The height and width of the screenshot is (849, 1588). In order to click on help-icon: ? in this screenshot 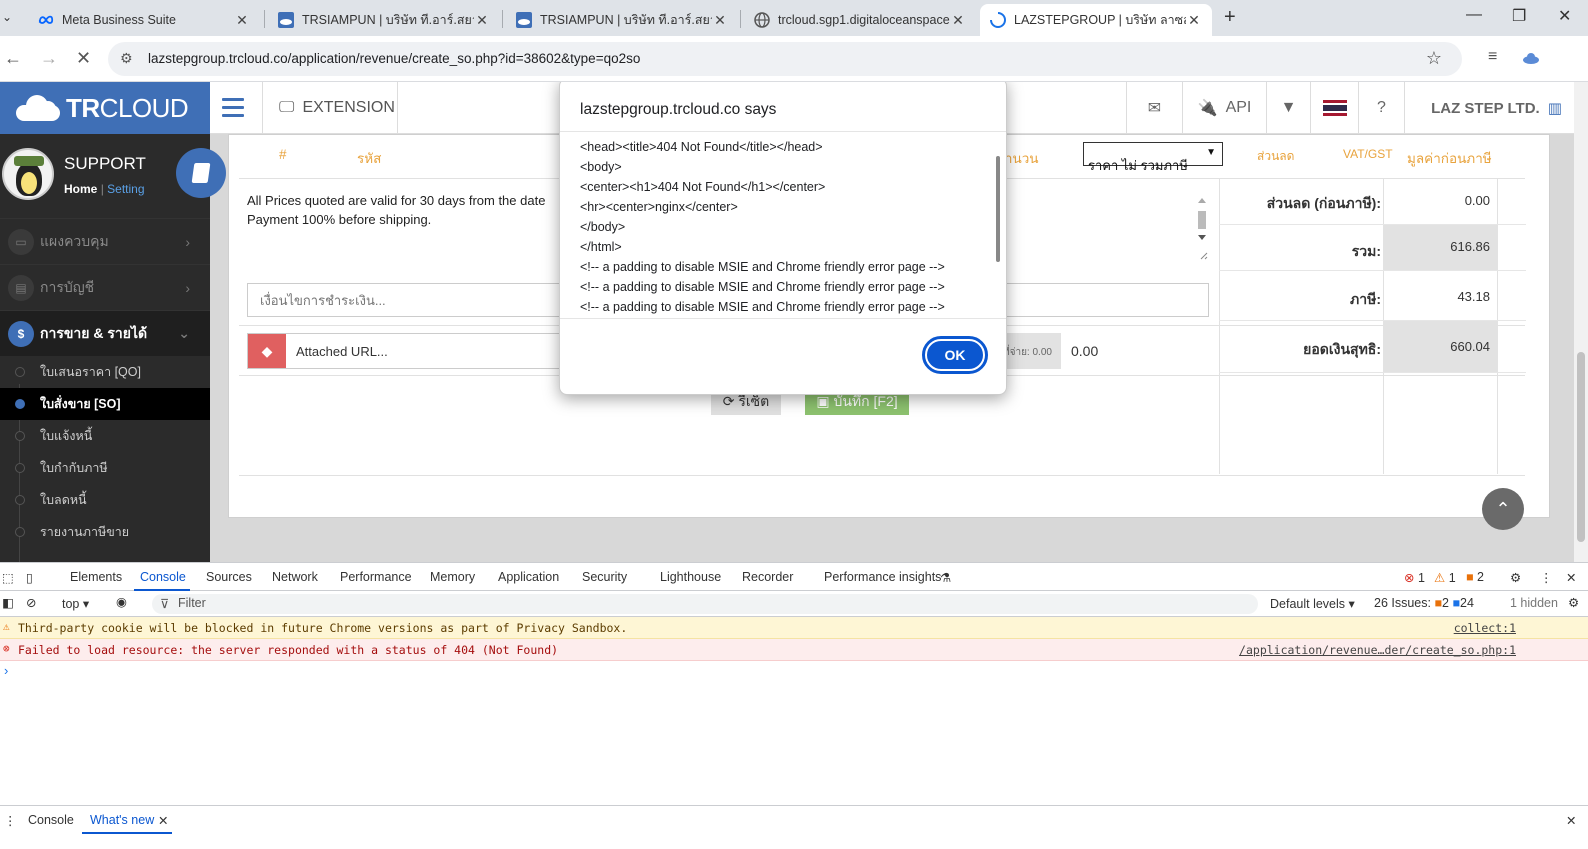, I will do `click(1381, 108)`.